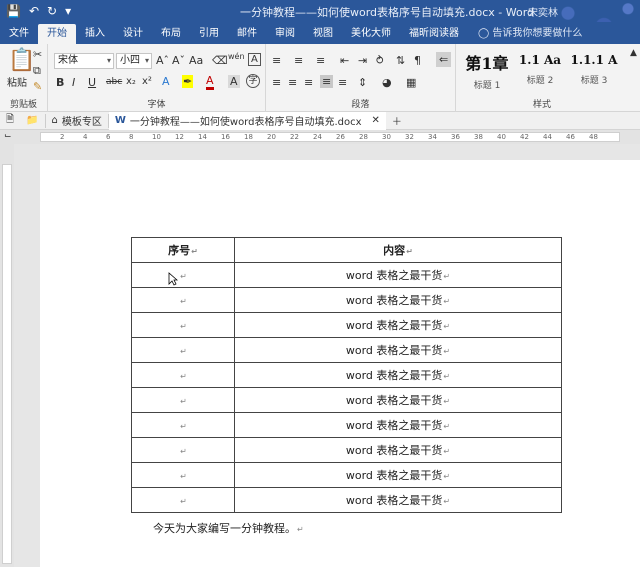  Describe the element at coordinates (398, 250) in the screenshot. I see `header-cell-content: 内容↵` at that location.